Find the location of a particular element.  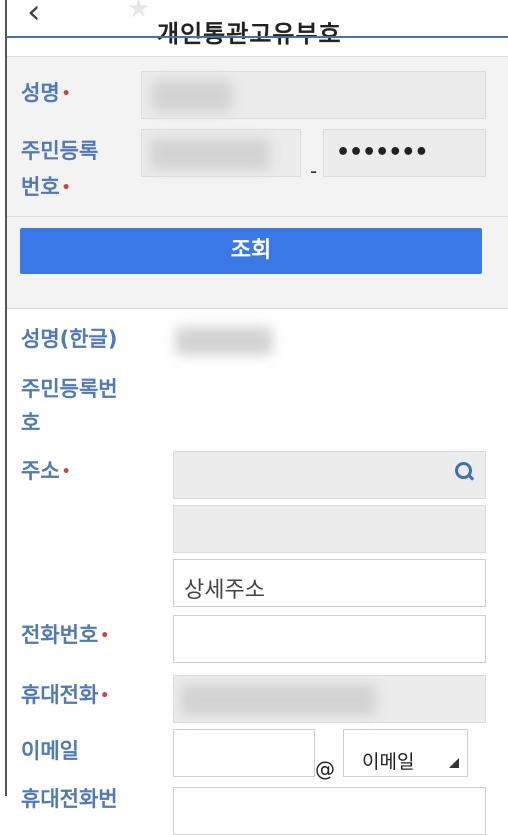

page-title: 개인통관고유부호 is located at coordinates (249, 34).